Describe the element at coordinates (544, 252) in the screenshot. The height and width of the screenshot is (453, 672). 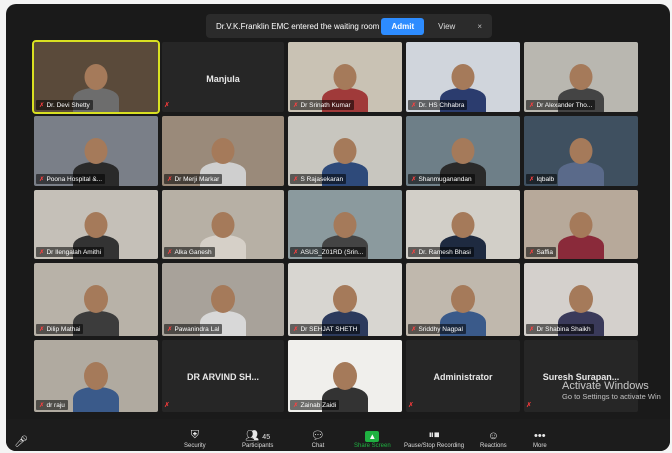
I see `participant-name-text: Saffia` at that location.